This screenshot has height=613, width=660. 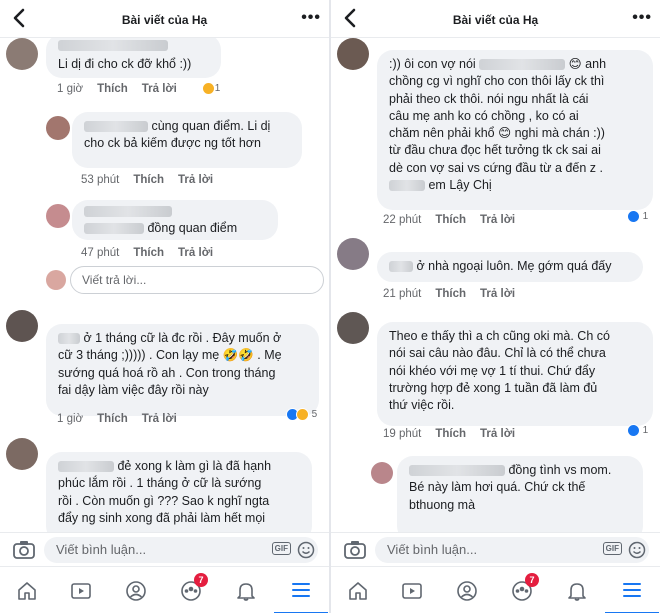 What do you see at coordinates (211, 126) in the screenshot?
I see `comment-text: cùng quan điểm. Li dị` at bounding box center [211, 126].